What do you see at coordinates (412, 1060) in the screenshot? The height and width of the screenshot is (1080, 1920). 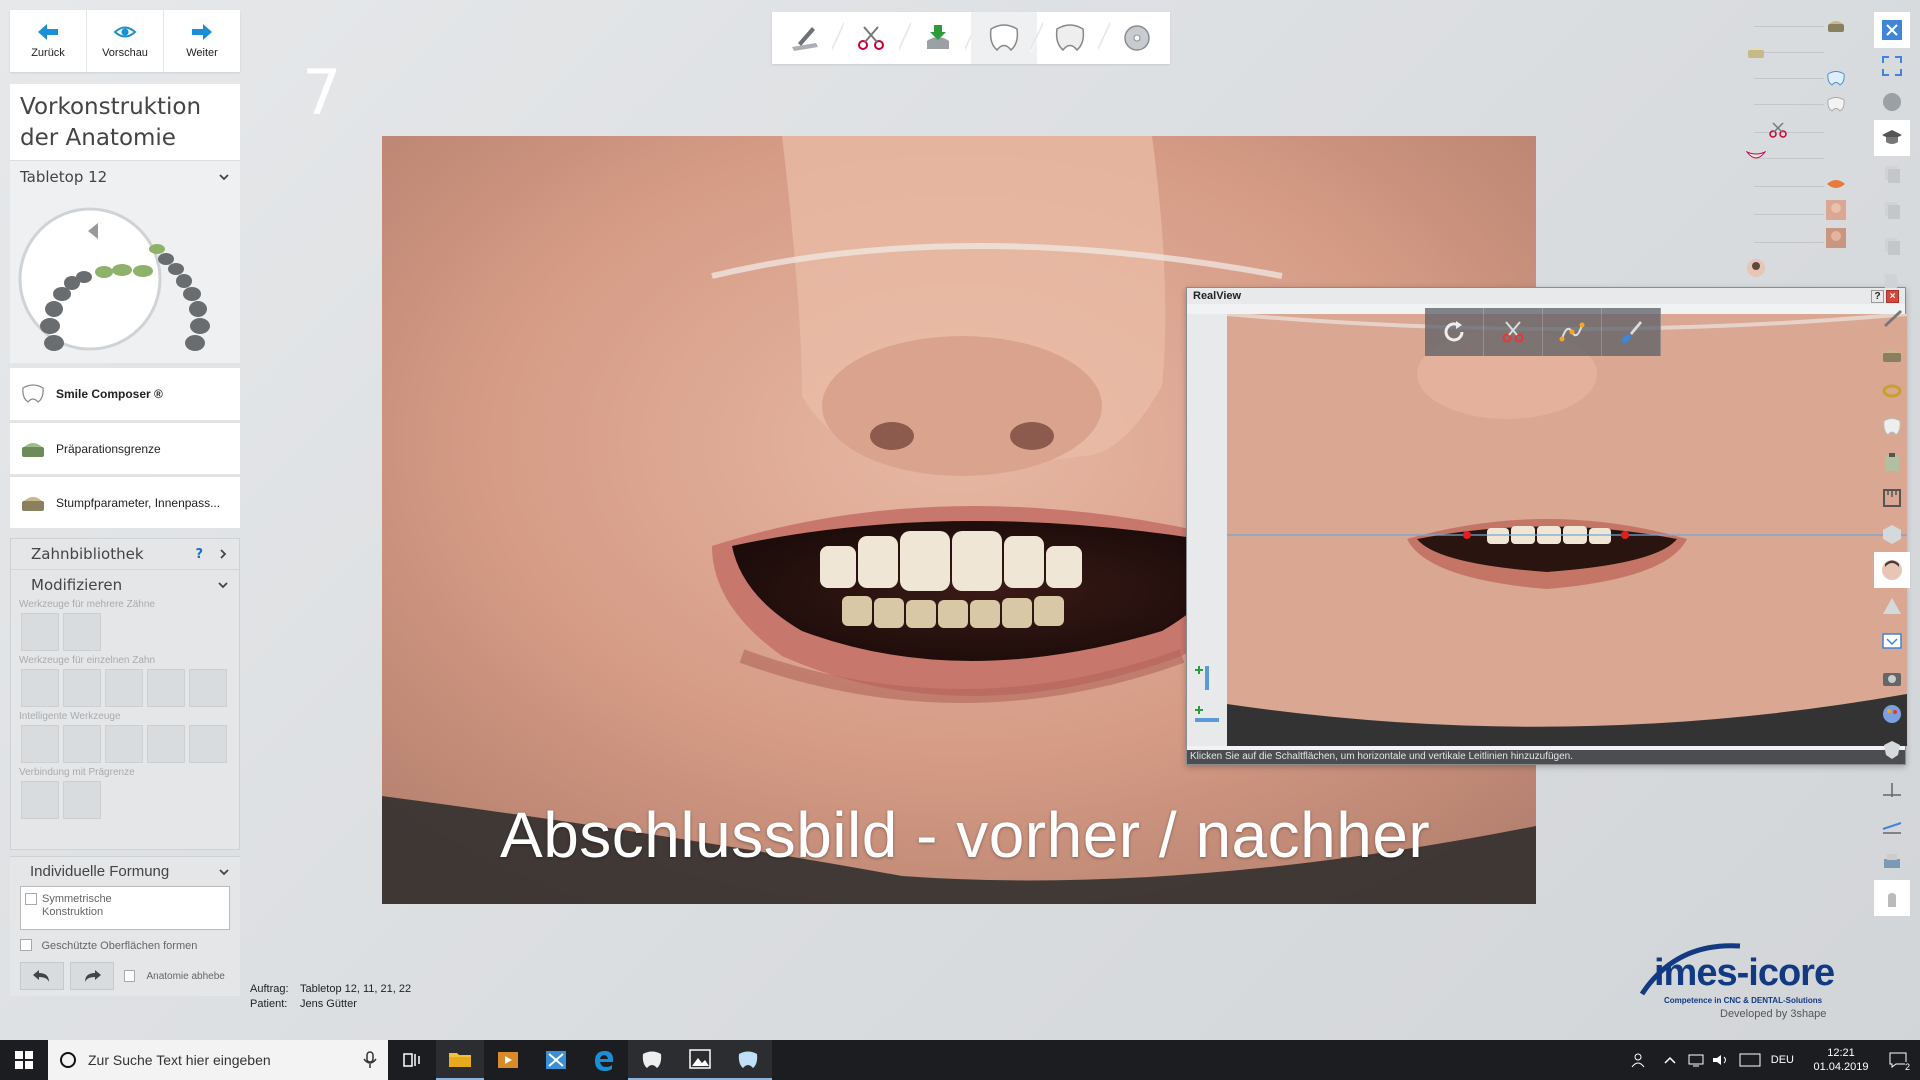 I see `task-view-button` at bounding box center [412, 1060].